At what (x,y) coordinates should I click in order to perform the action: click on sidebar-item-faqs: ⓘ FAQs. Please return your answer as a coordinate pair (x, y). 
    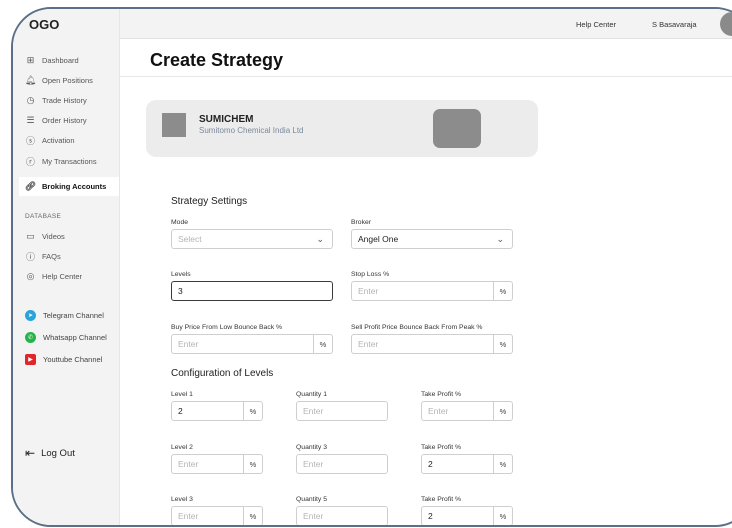
    Looking at the image, I should click on (43, 256).